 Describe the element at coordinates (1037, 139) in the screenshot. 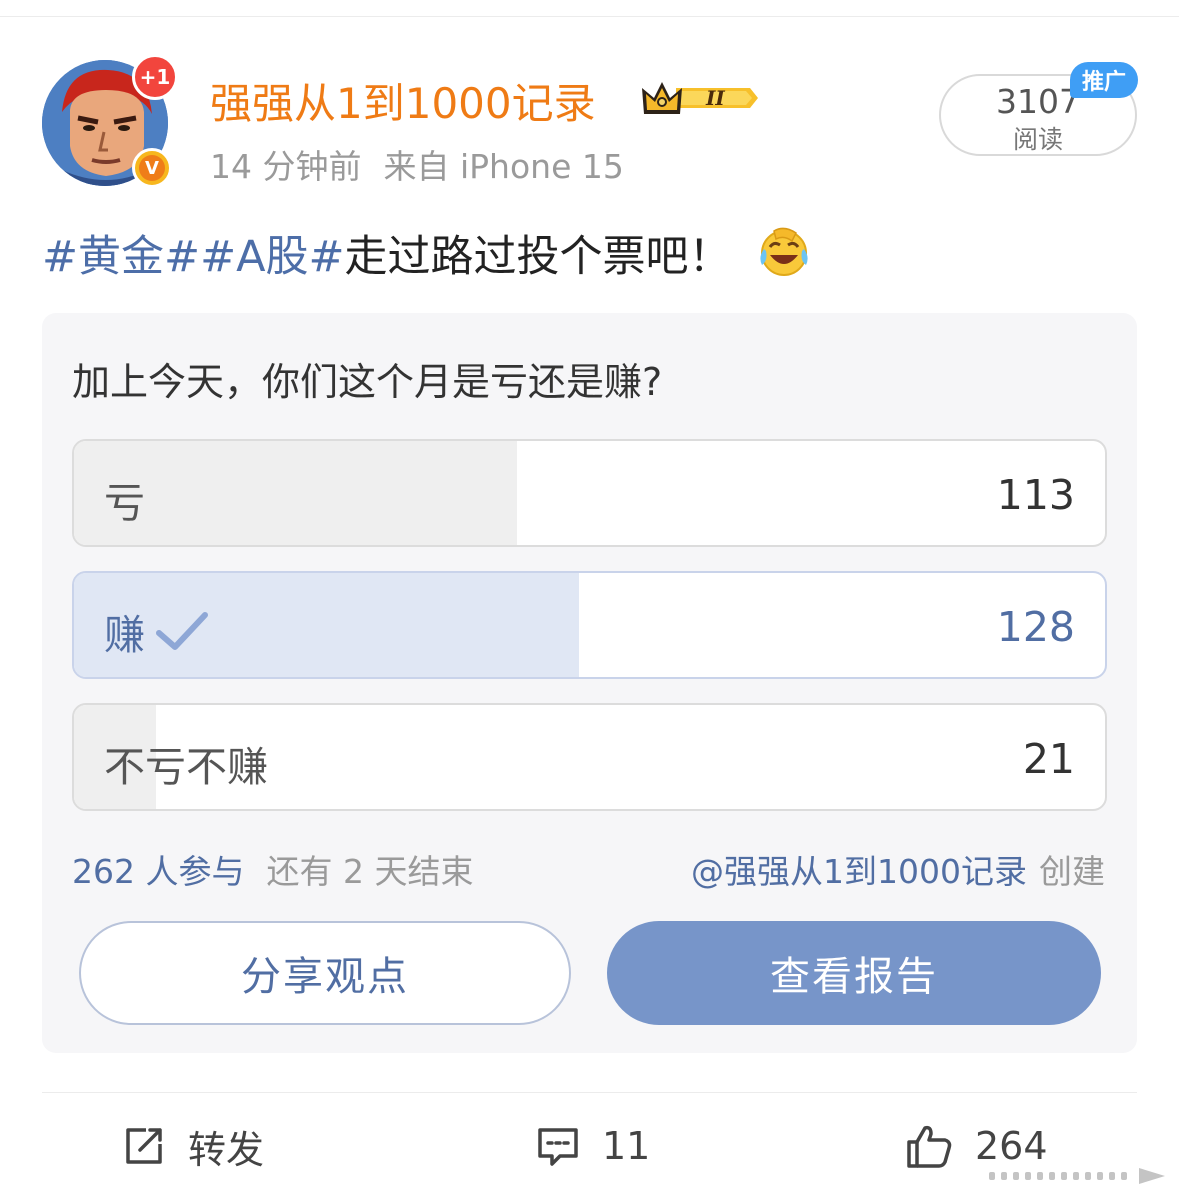

I see `read-label: 阅读` at that location.